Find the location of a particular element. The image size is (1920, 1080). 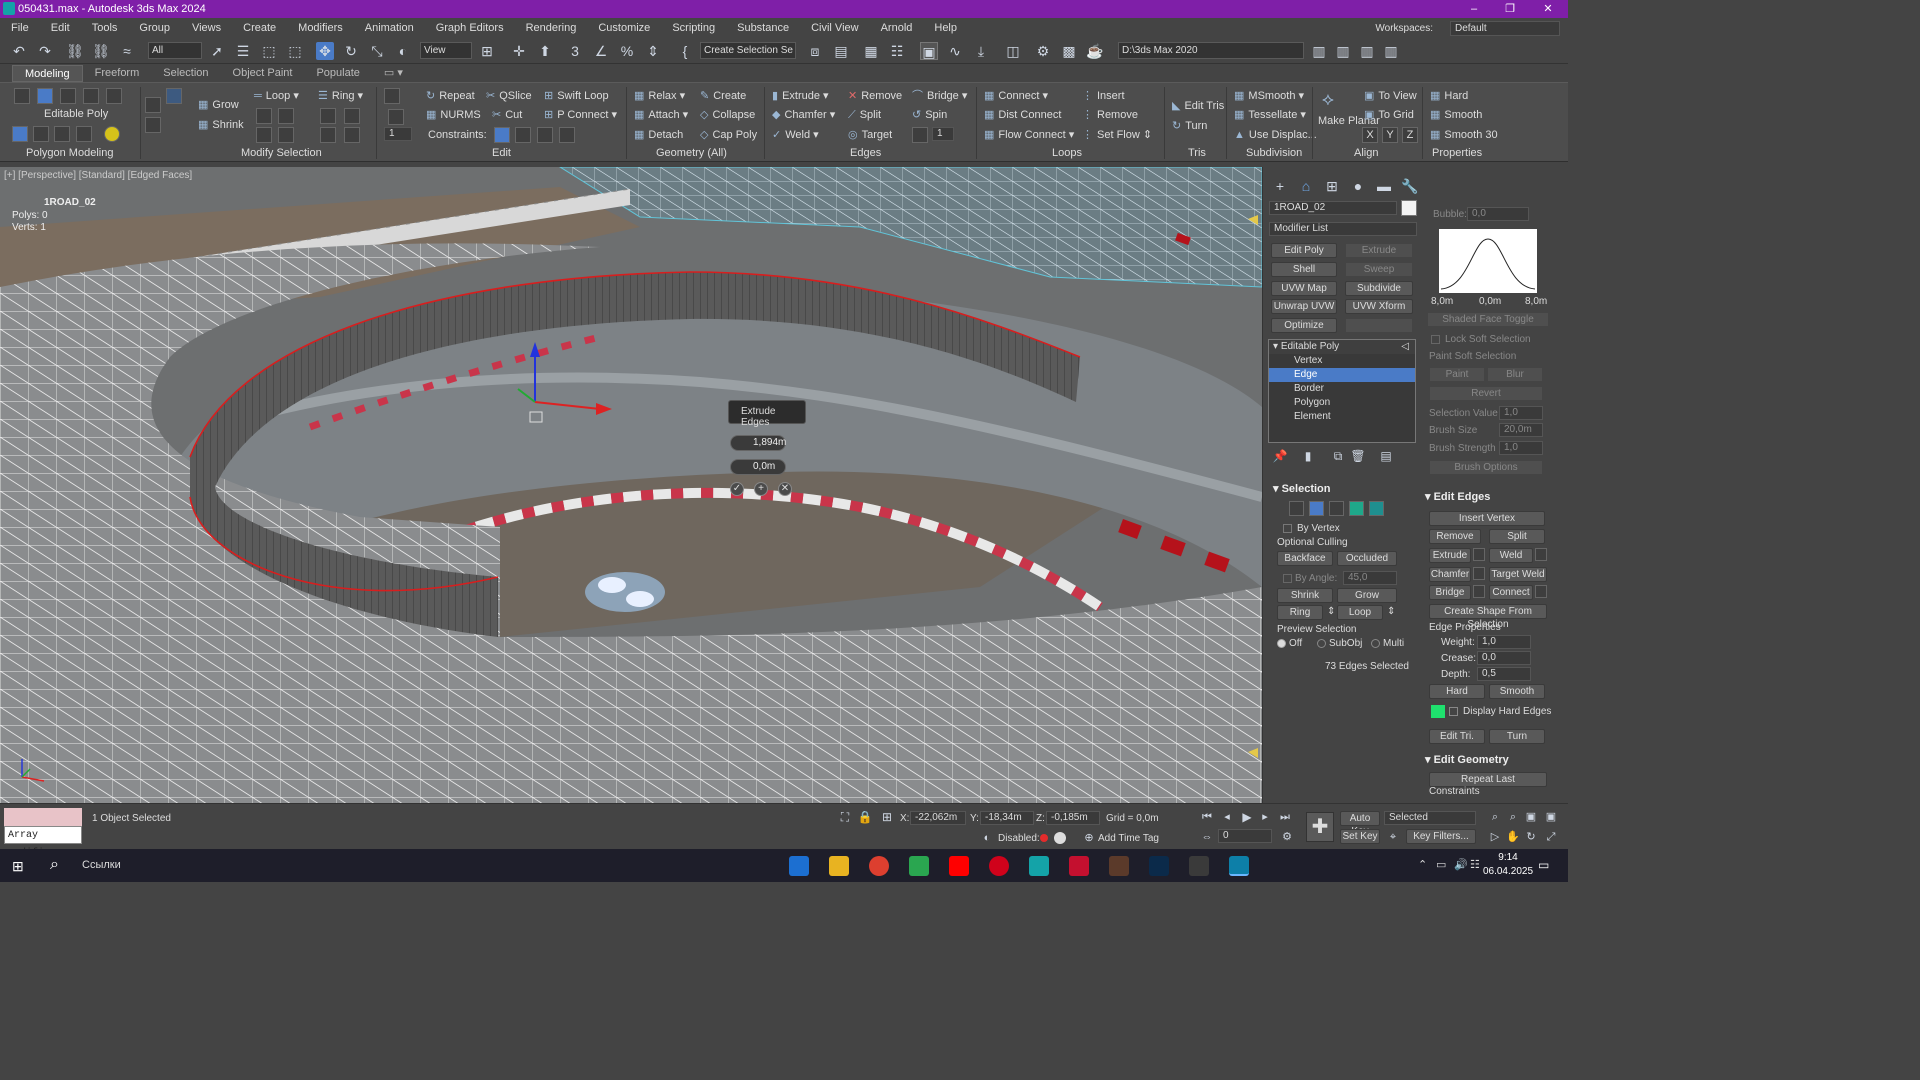

ee-extrude-settings-icon is located at coordinates (1479, 554).